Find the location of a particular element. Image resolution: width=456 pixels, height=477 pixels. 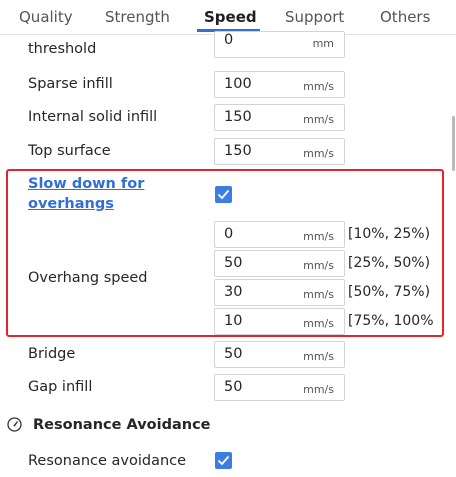

slow-down-checkbox is located at coordinates (223, 194).